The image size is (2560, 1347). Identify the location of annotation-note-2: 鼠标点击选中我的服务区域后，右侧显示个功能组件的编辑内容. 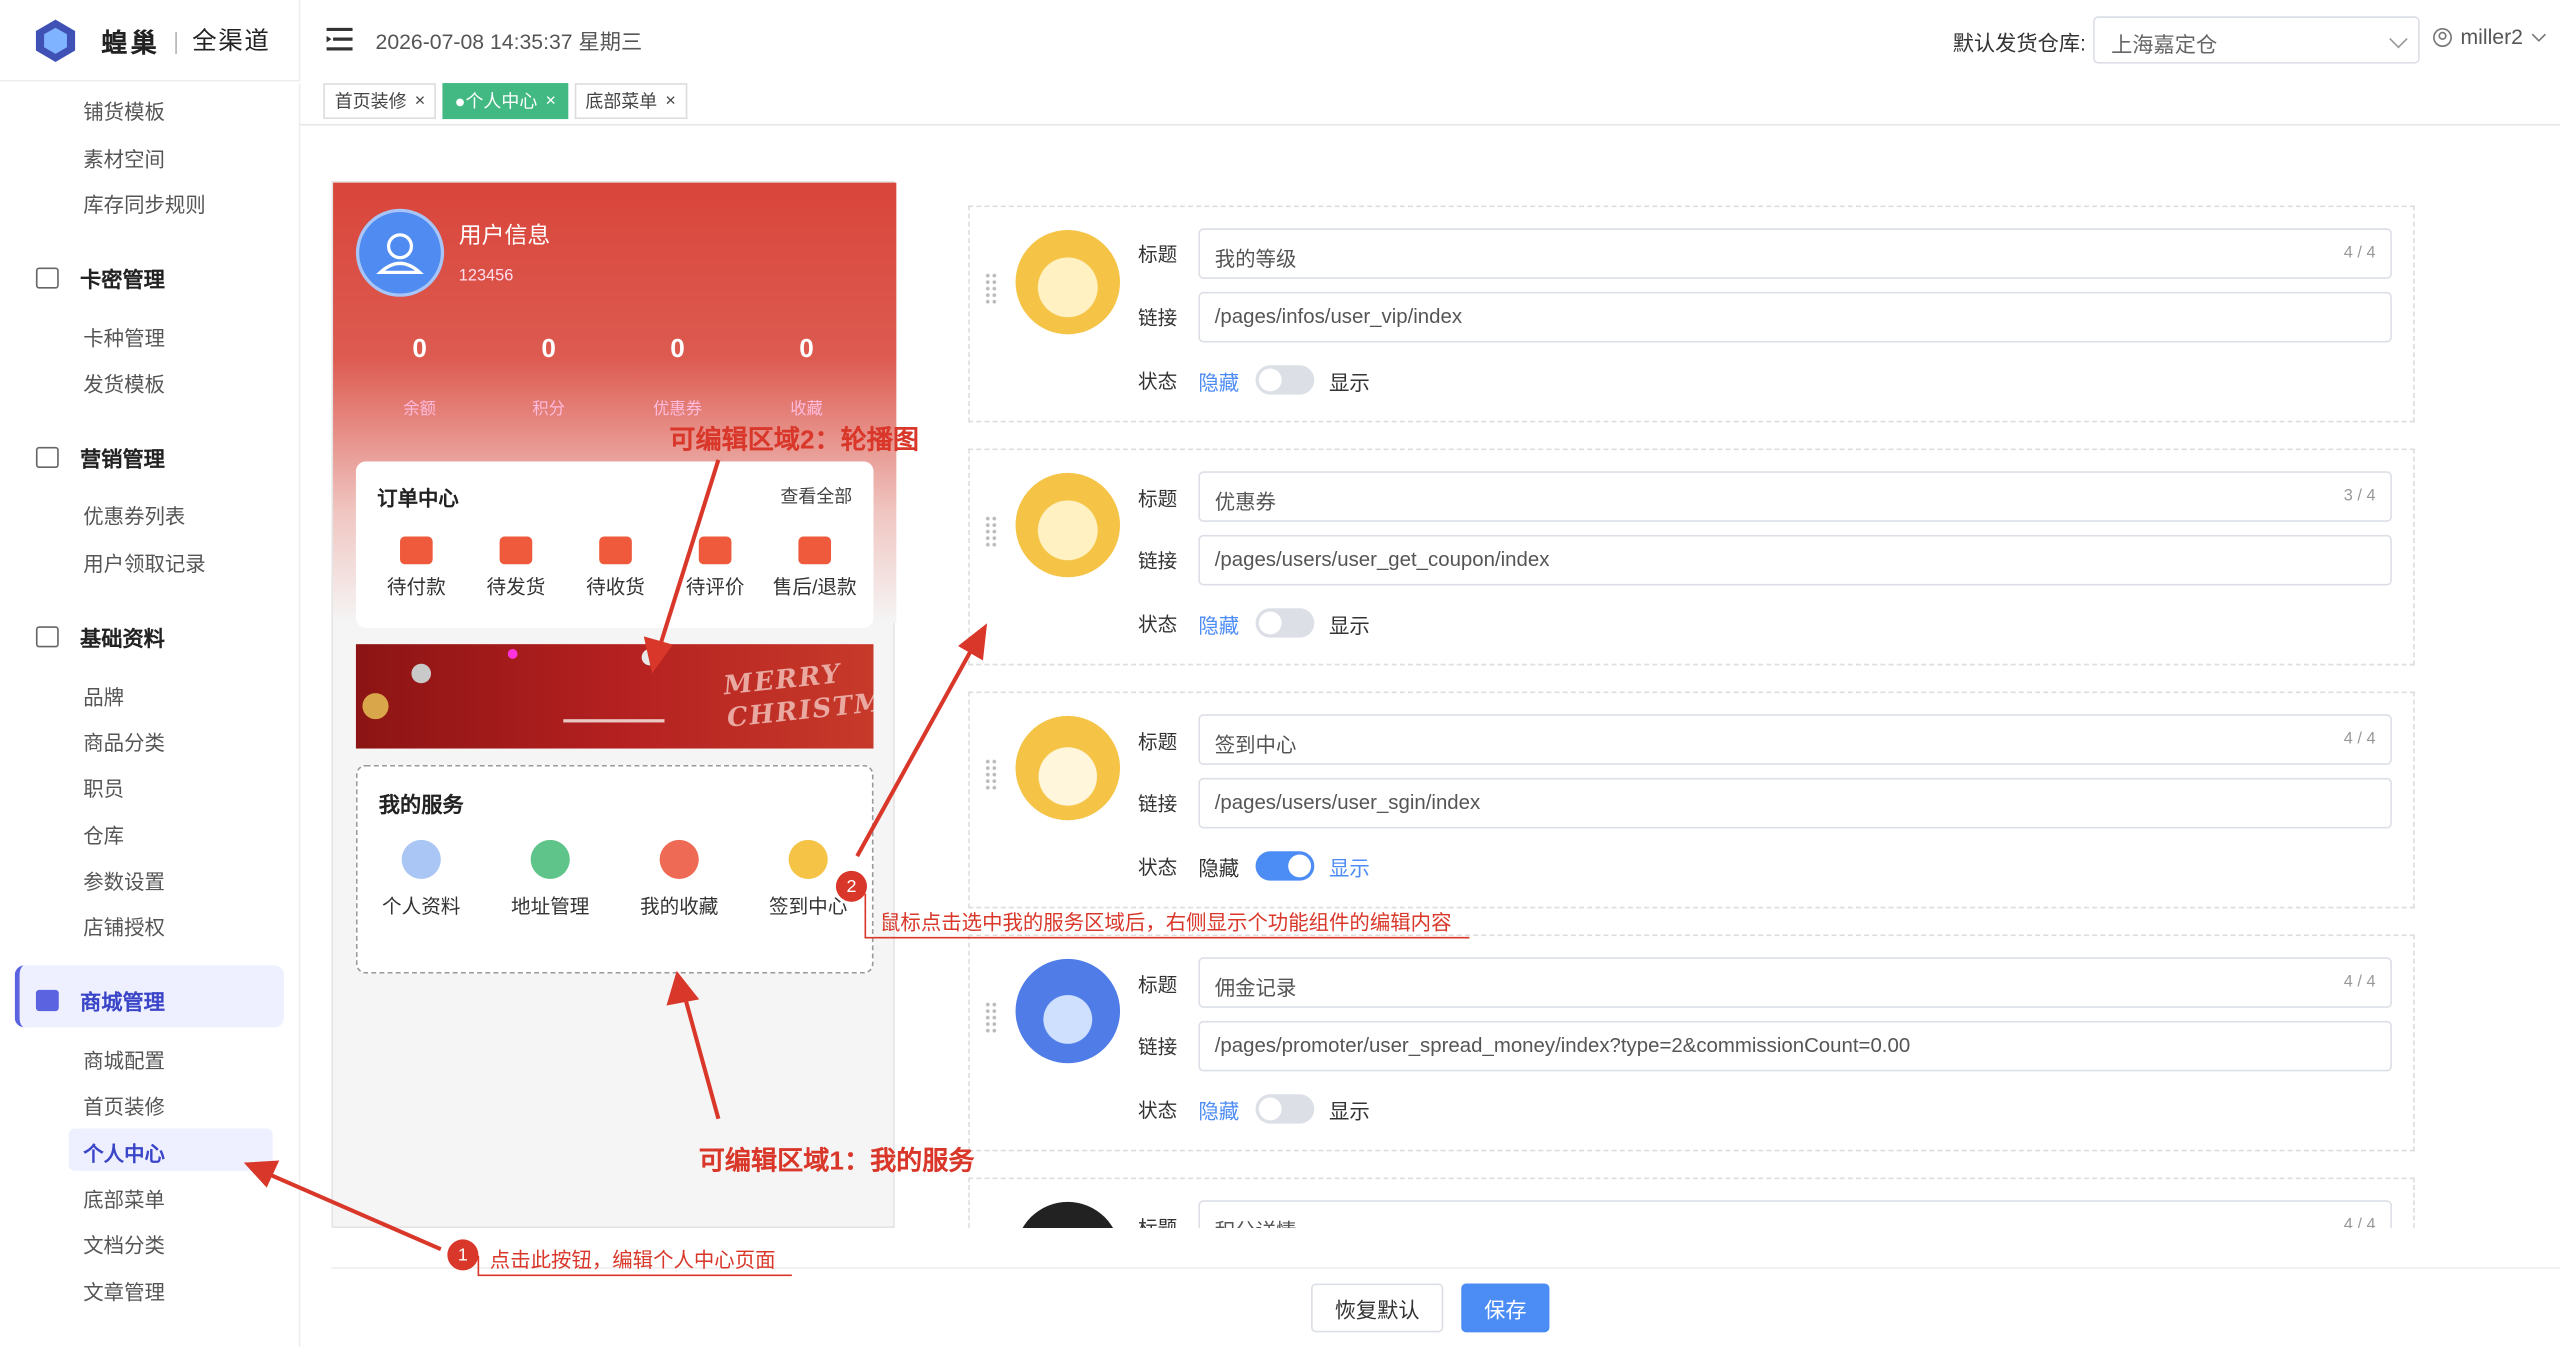
(1166, 923).